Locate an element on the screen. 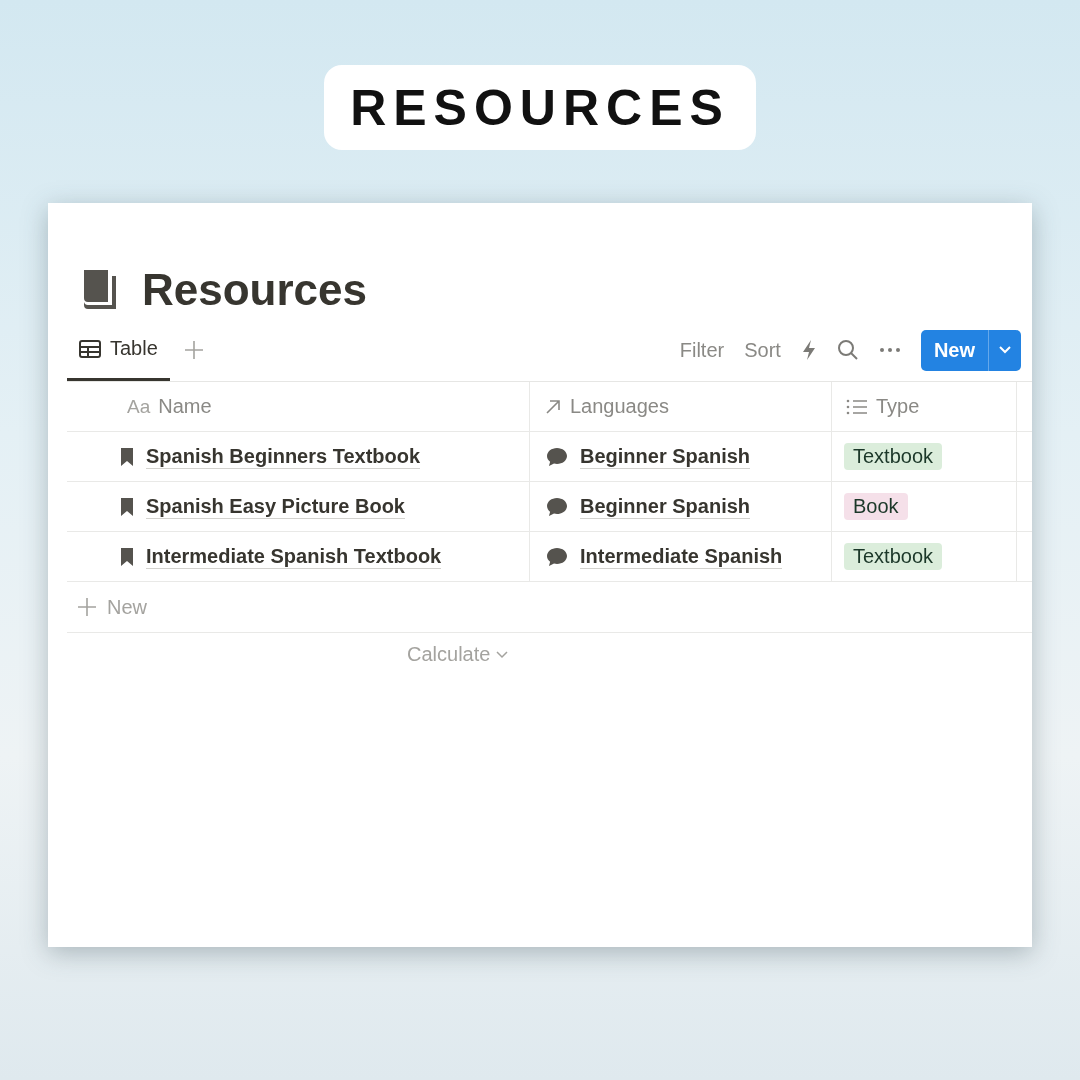 The width and height of the screenshot is (1080, 1080). more-icon is located at coordinates (889, 350).